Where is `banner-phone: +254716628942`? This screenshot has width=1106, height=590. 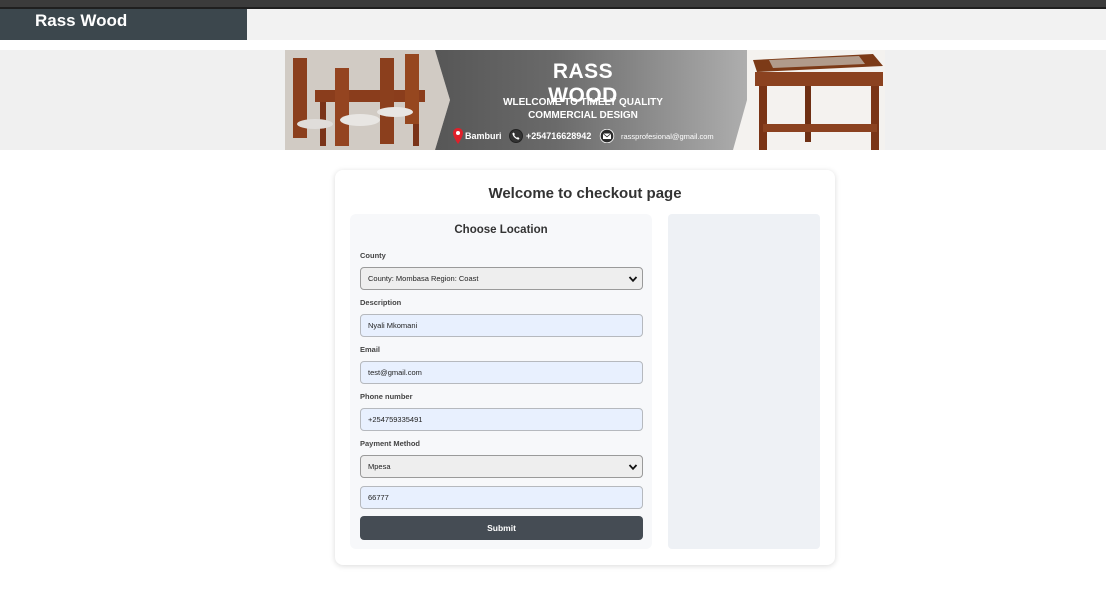 banner-phone: +254716628942 is located at coordinates (559, 136).